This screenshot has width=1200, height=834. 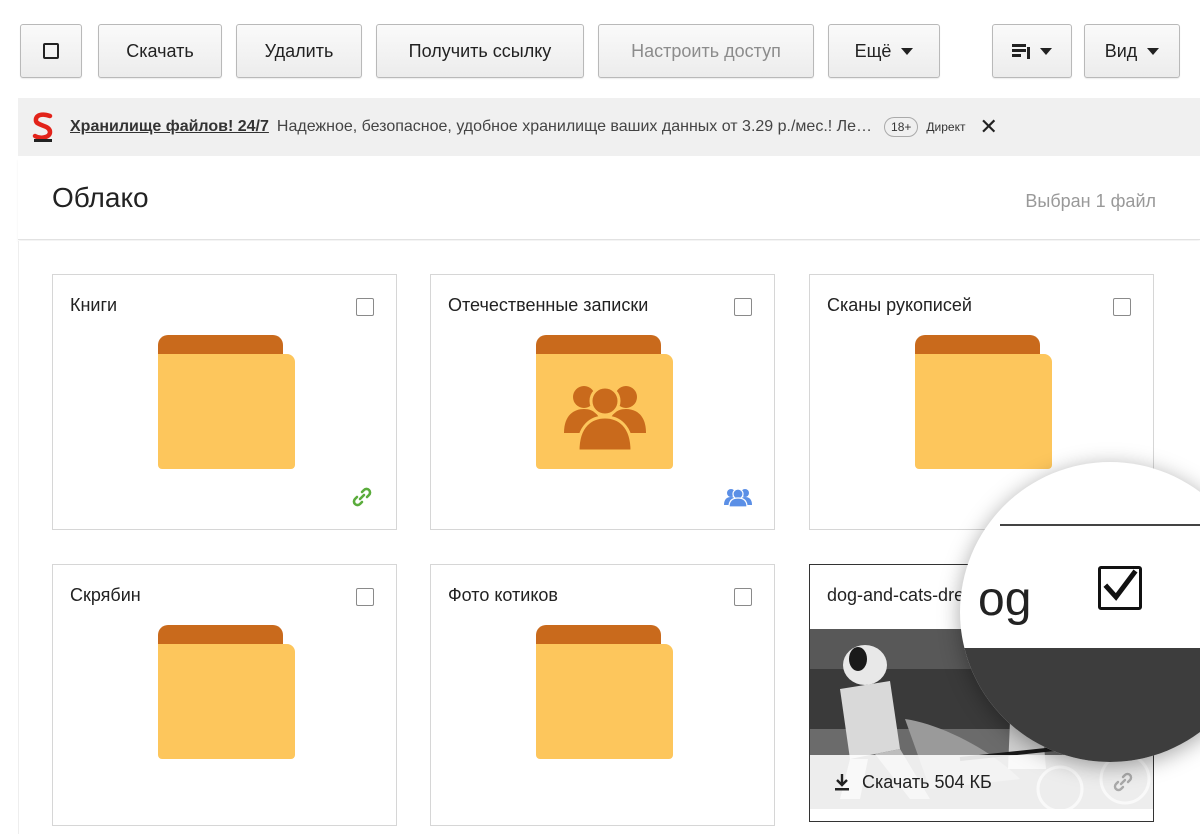 I want to click on page-title: Облако, so click(x=100, y=197).